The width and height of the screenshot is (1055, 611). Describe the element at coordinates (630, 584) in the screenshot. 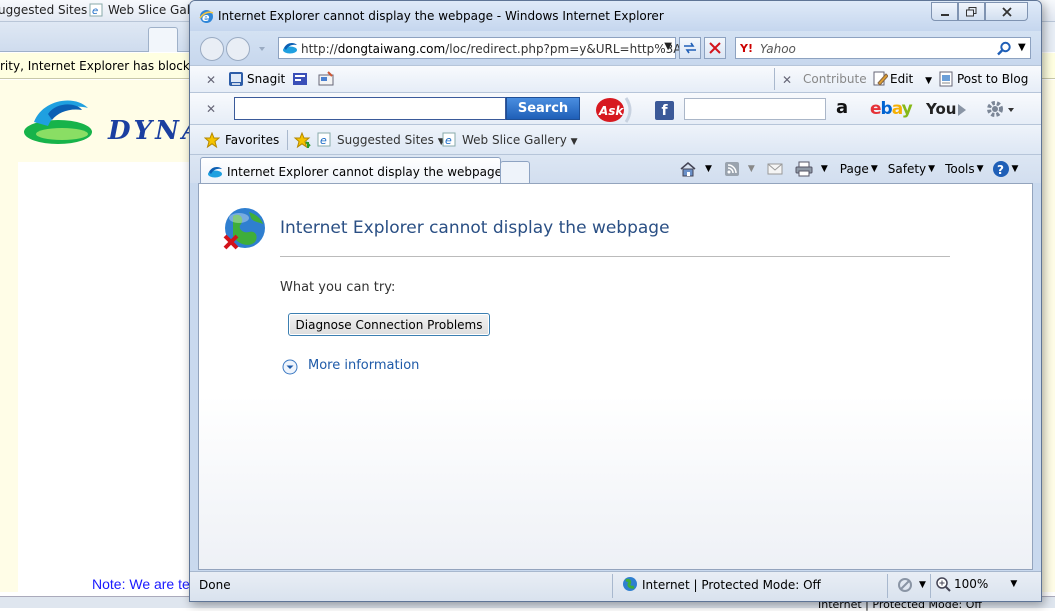

I see `internet-zone-globe-icon` at that location.